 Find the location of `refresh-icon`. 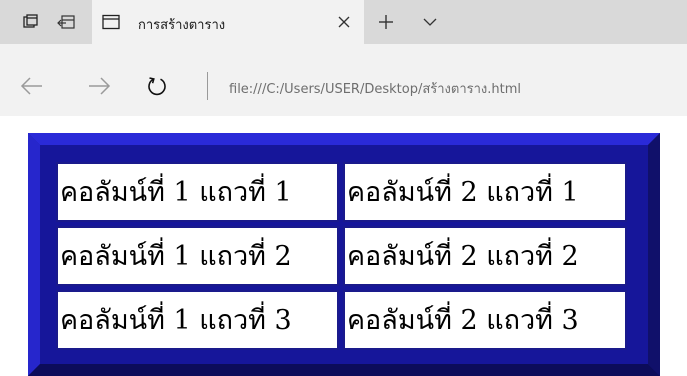

refresh-icon is located at coordinates (157, 86).